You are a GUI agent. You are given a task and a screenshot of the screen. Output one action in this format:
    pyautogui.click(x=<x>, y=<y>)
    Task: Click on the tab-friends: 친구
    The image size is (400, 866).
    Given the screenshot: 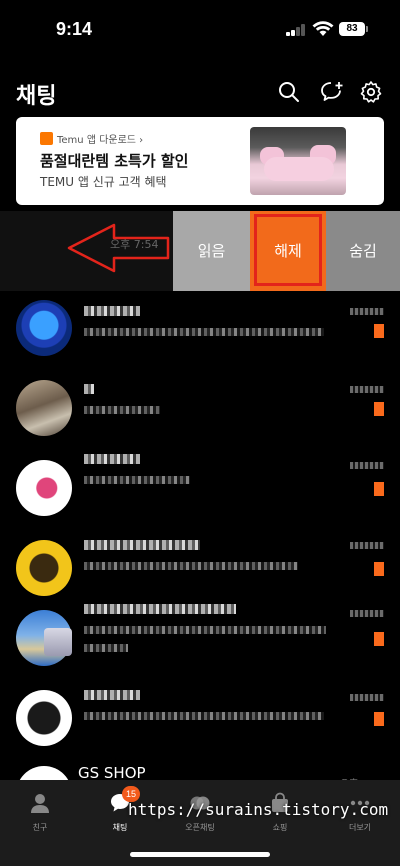 What is the action you would take?
    pyautogui.click(x=40, y=812)
    